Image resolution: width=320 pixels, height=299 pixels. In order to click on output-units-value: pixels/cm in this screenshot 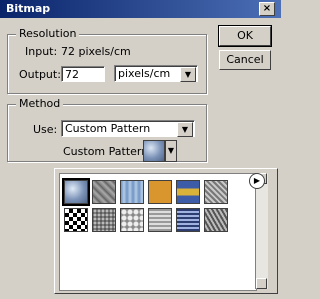, I will do `click(144, 73)`.